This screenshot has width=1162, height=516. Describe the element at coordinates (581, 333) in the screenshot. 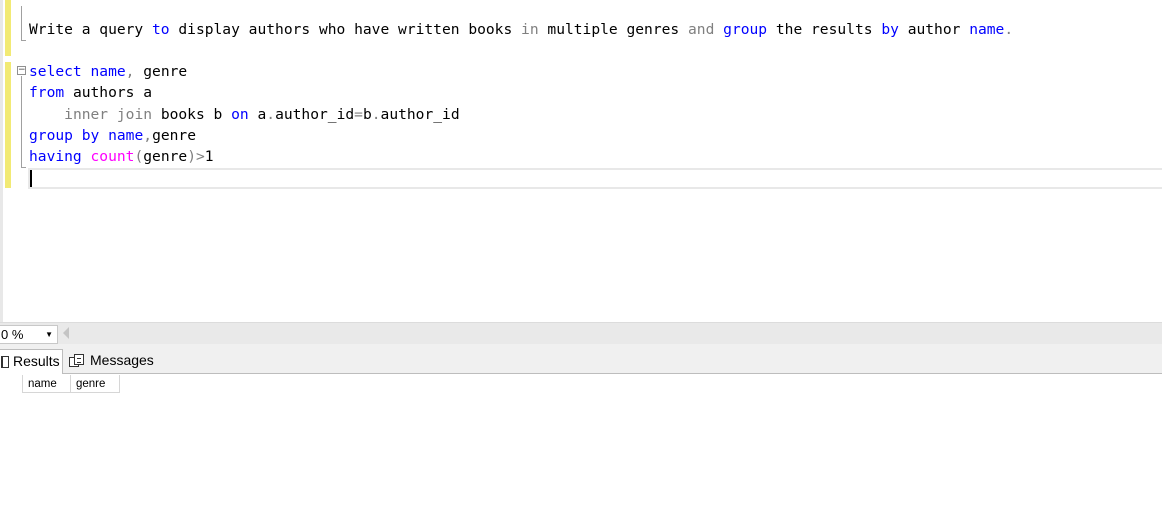

I see `zoom-bar: 0 % ▼` at that location.